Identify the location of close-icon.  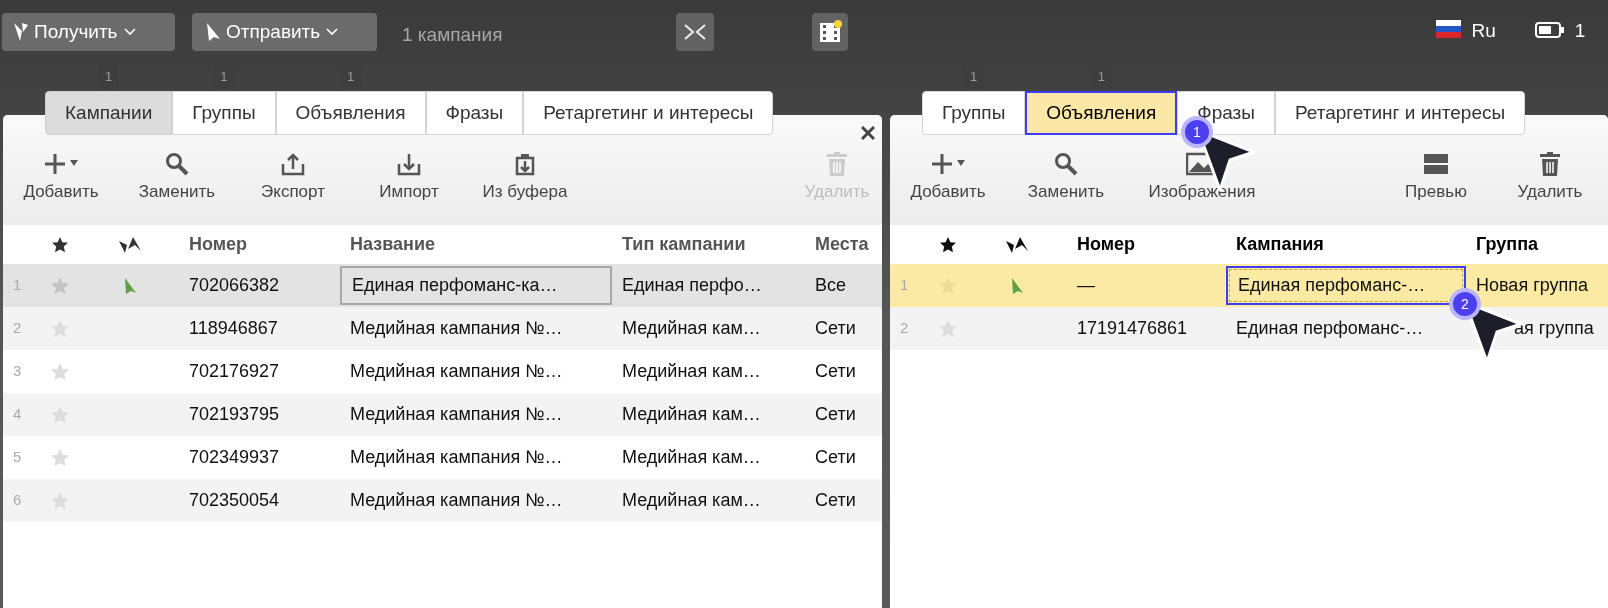
(868, 133).